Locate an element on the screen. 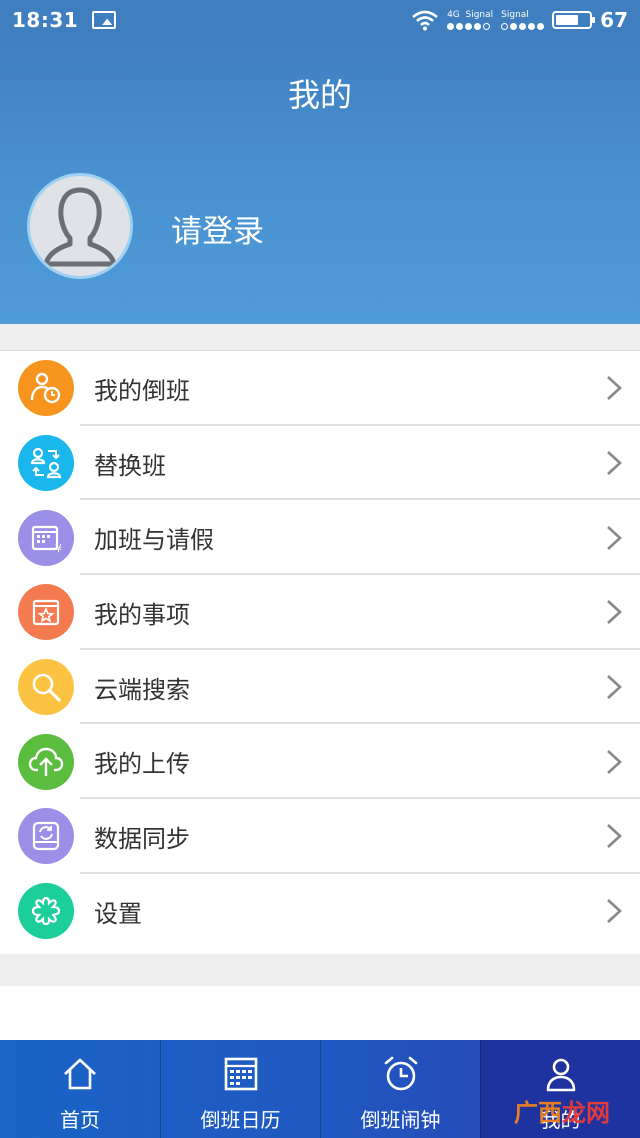 Image resolution: width=640 pixels, height=1138 pixels. calendar-star-icon is located at coordinates (46, 612).